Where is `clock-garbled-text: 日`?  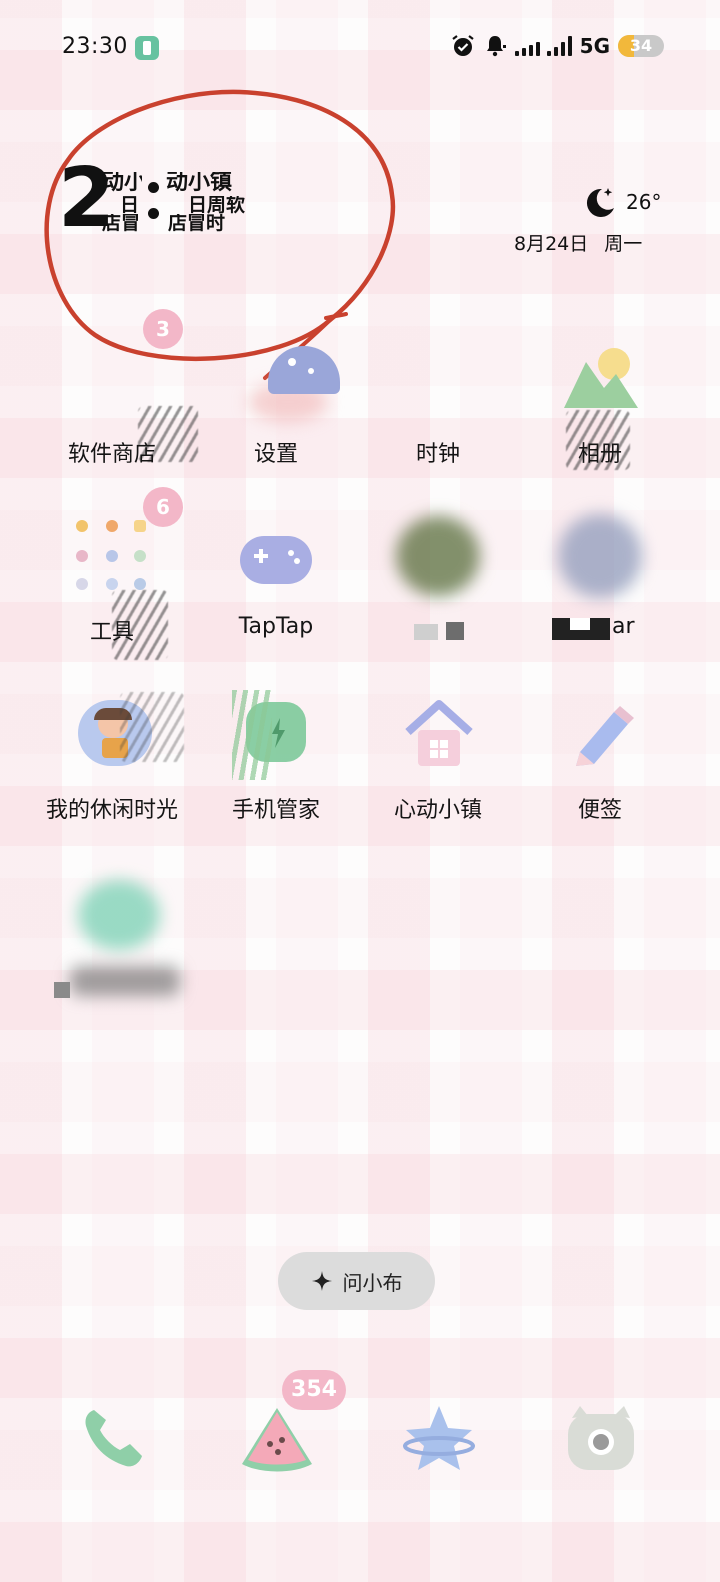
clock-garbled-text: 日 is located at coordinates (130, 205).